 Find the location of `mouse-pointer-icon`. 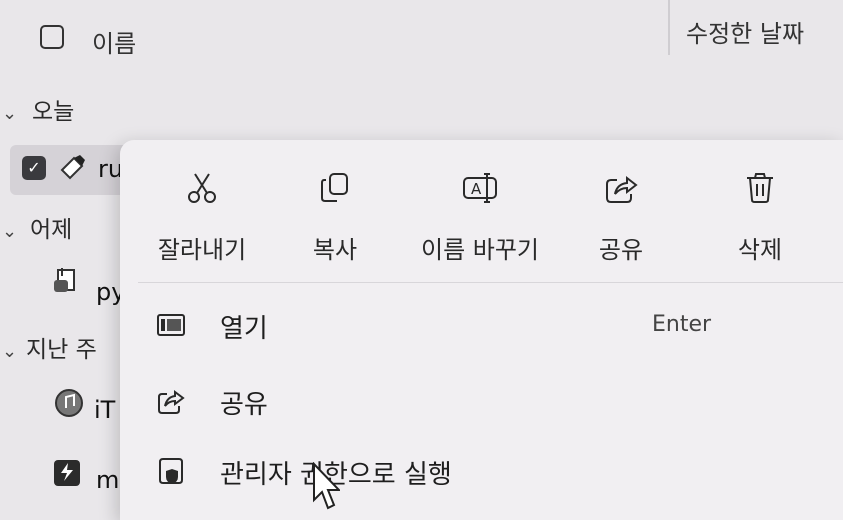

mouse-pointer-icon is located at coordinates (326, 486).